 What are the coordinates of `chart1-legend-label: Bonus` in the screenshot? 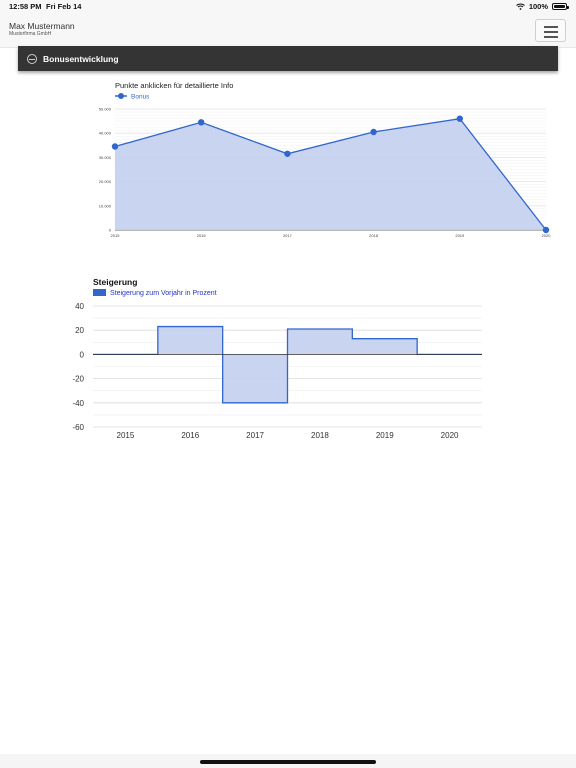 It's located at (140, 97).